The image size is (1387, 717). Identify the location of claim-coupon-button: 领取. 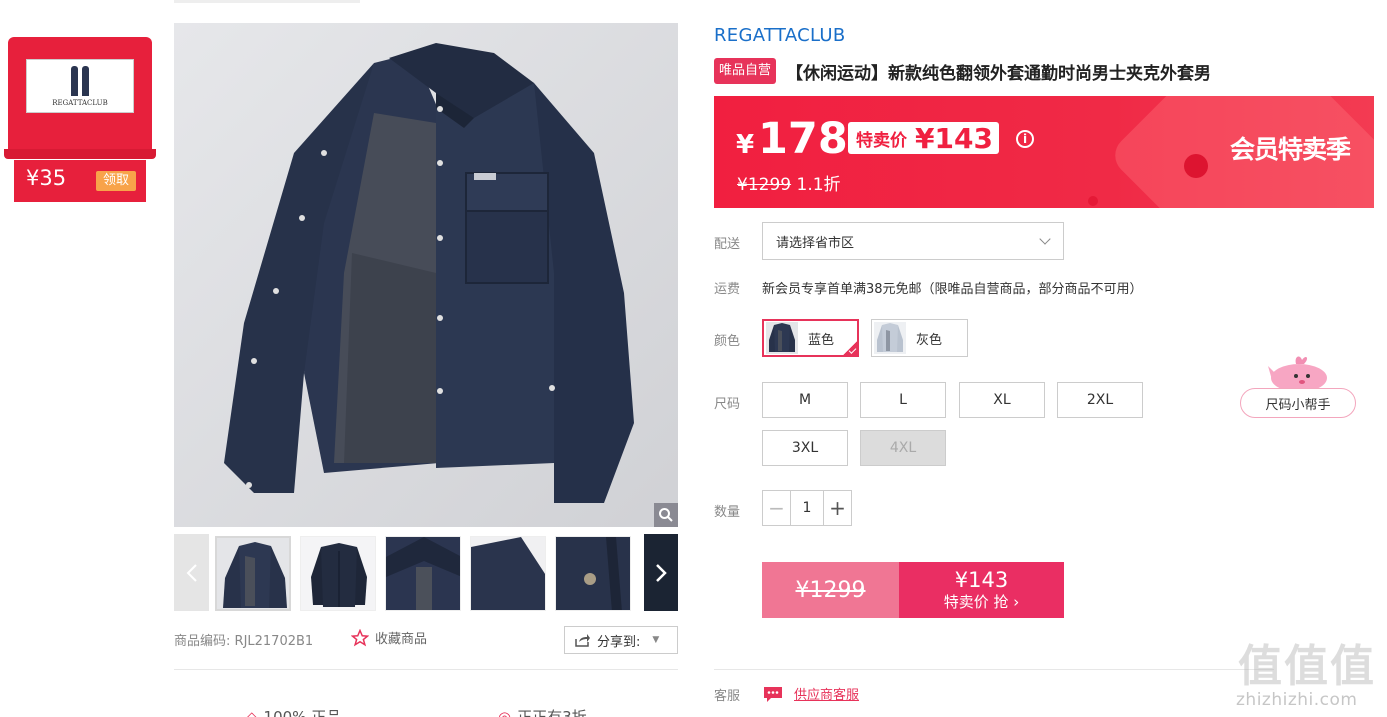
(116, 181).